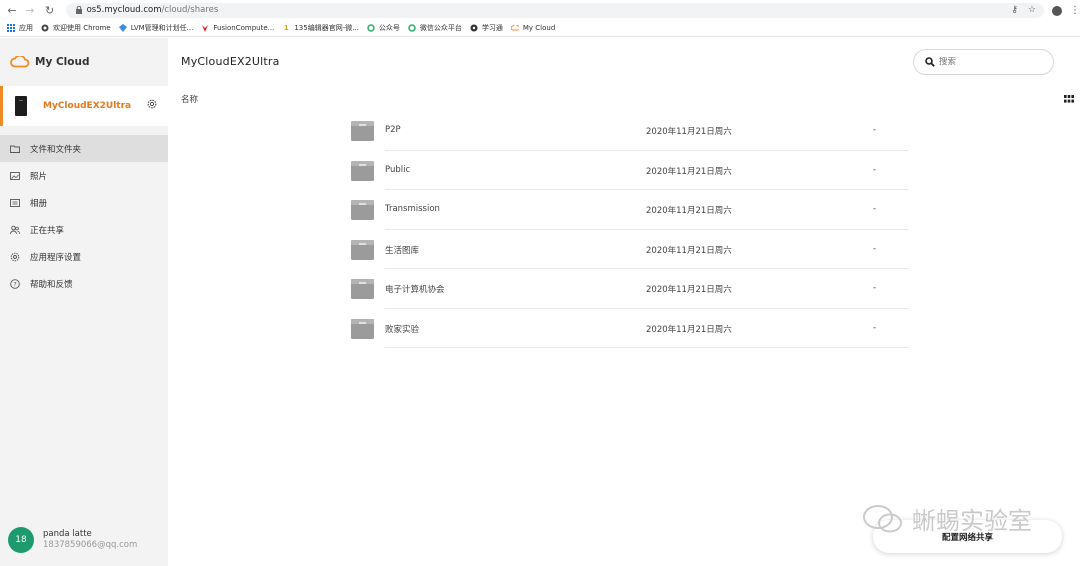  Describe the element at coordinates (84, 175) in the screenshot. I see `sidebar-item-photos: 照片` at that location.